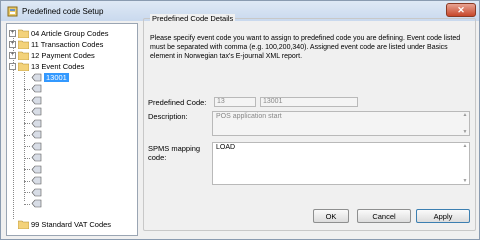  I want to click on tree-item-event-codes: - 13 Event Codes, so click(46, 66).